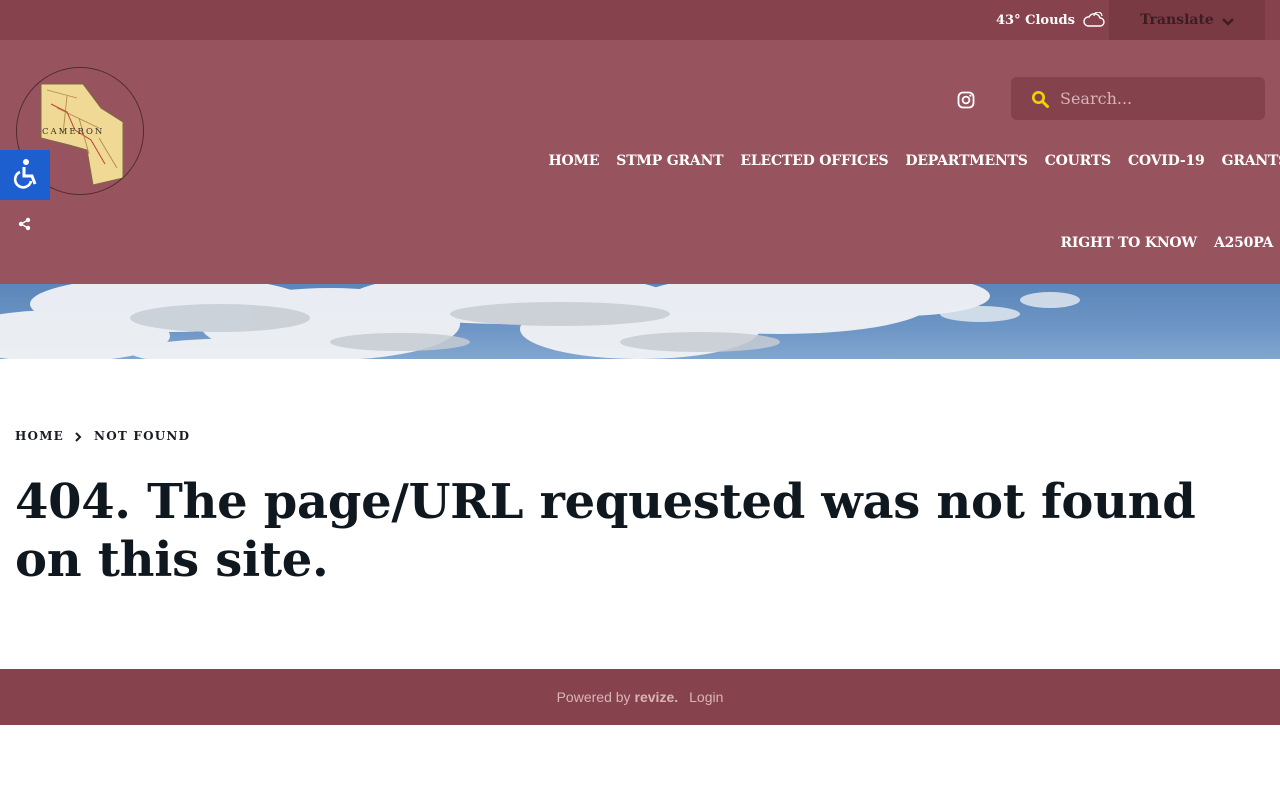 This screenshot has width=1280, height=800. Describe the element at coordinates (1227, 20) in the screenshot. I see `chevron-down-icon` at that location.